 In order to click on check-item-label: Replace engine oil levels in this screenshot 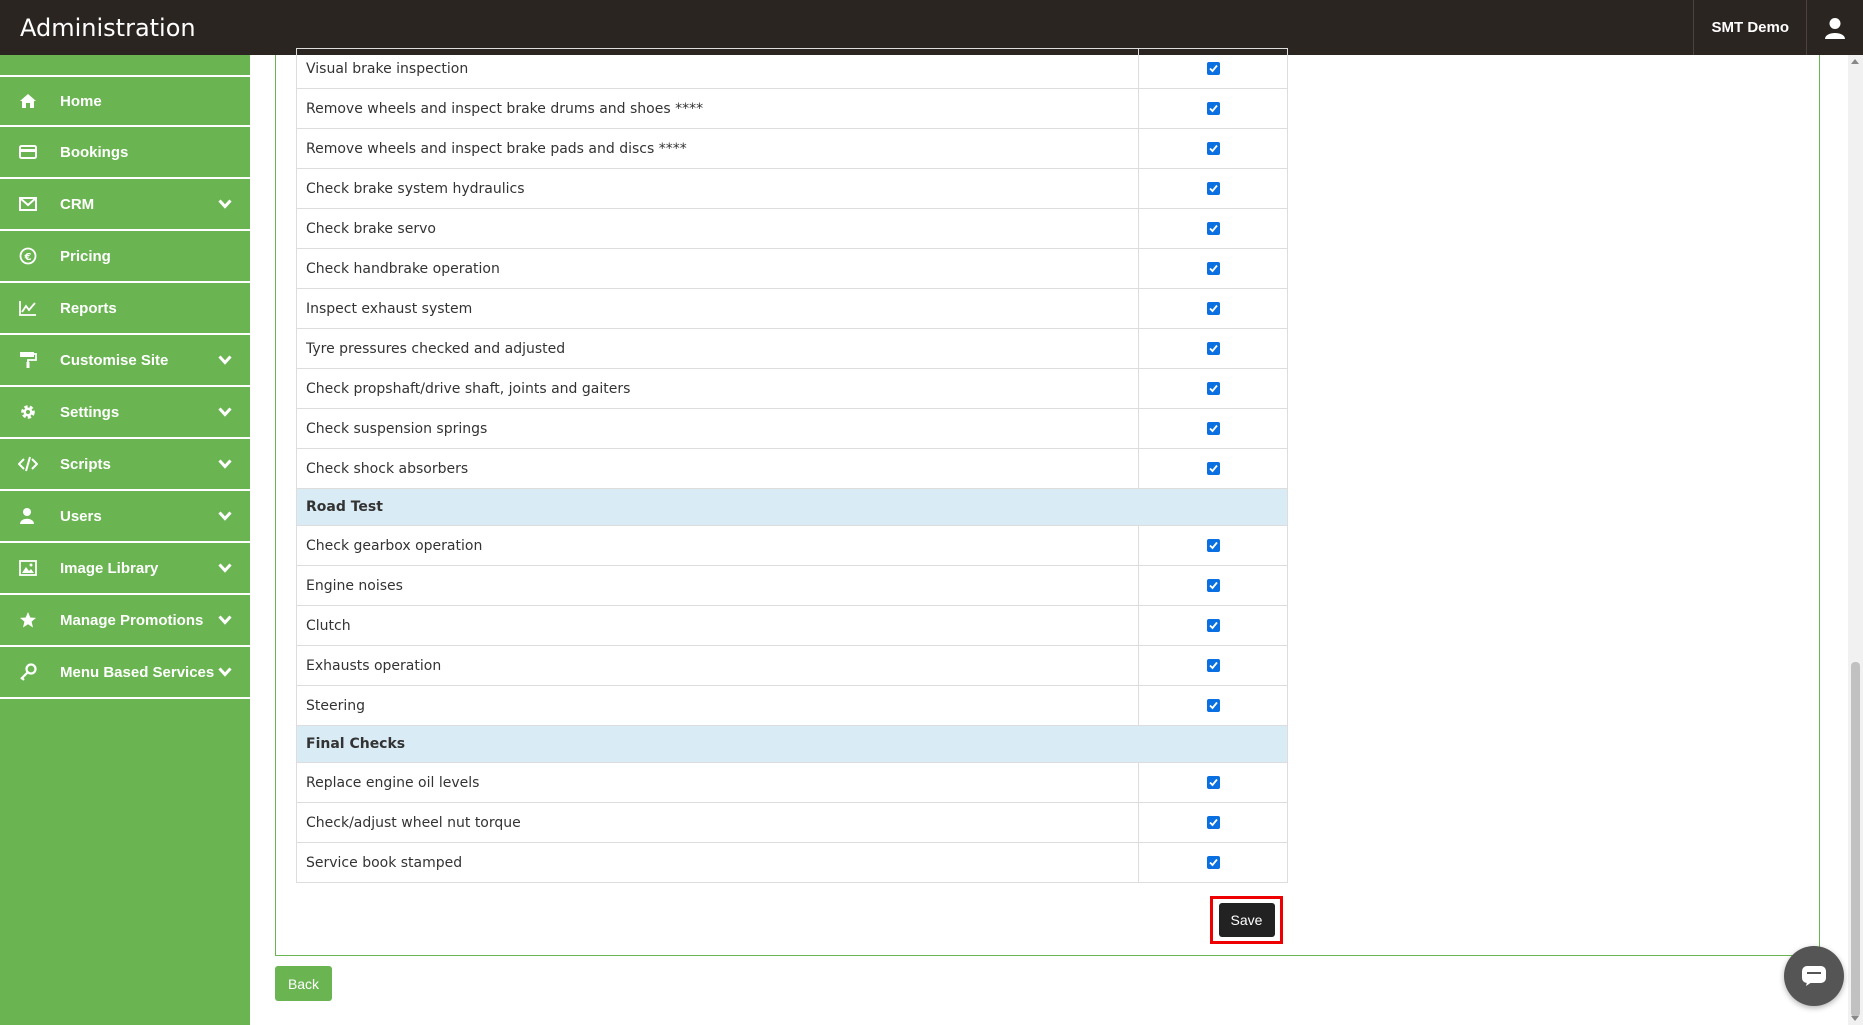, I will do `click(717, 782)`.